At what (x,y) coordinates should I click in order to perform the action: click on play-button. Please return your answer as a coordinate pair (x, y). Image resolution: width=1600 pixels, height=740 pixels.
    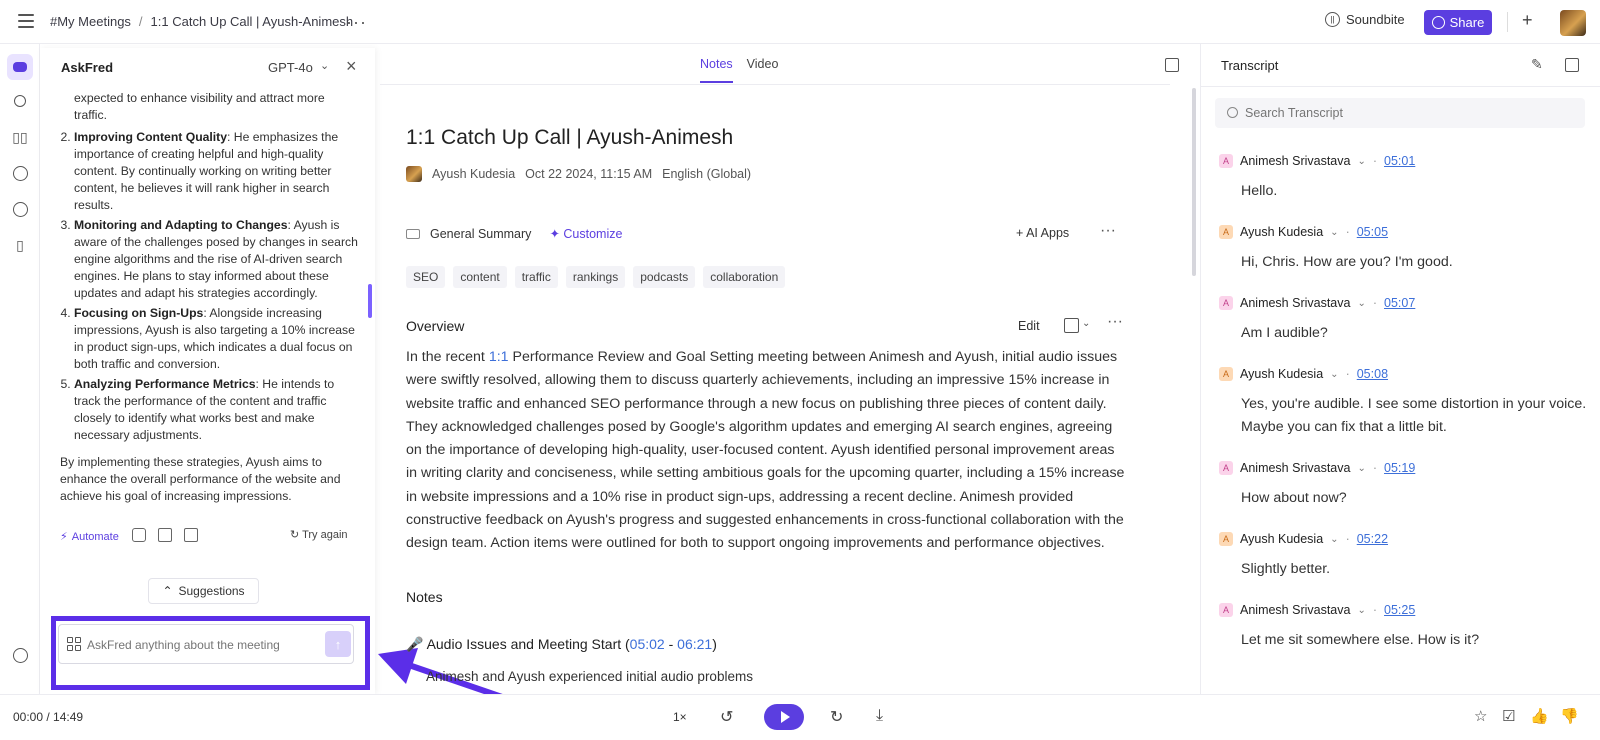
    Looking at the image, I should click on (784, 717).